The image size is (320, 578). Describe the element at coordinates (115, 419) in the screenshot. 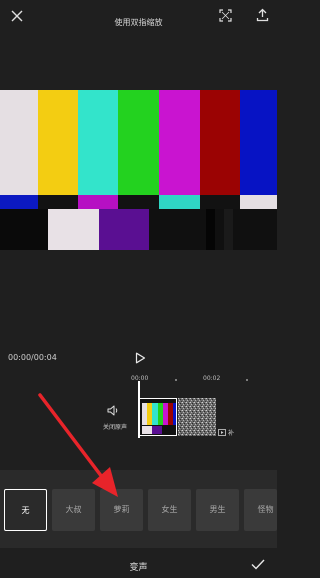

I see `mute-original-audio-button: 关闭原声` at that location.